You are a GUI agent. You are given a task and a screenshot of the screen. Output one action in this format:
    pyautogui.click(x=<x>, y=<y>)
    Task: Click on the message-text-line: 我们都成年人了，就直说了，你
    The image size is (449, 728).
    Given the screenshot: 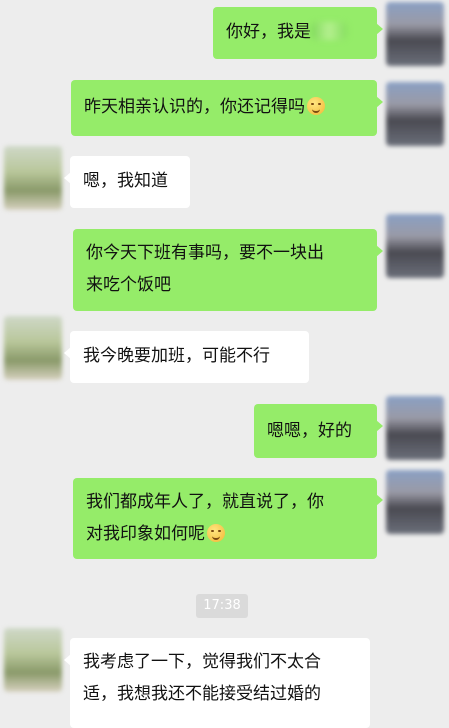 What is the action you would take?
    pyautogui.click(x=205, y=502)
    